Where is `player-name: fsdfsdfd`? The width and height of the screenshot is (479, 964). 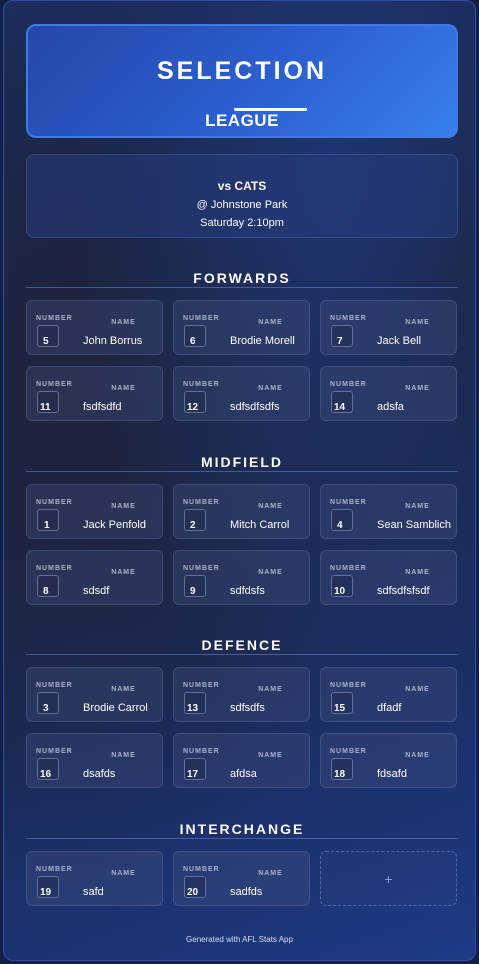 player-name: fsdfsdfd is located at coordinates (102, 407).